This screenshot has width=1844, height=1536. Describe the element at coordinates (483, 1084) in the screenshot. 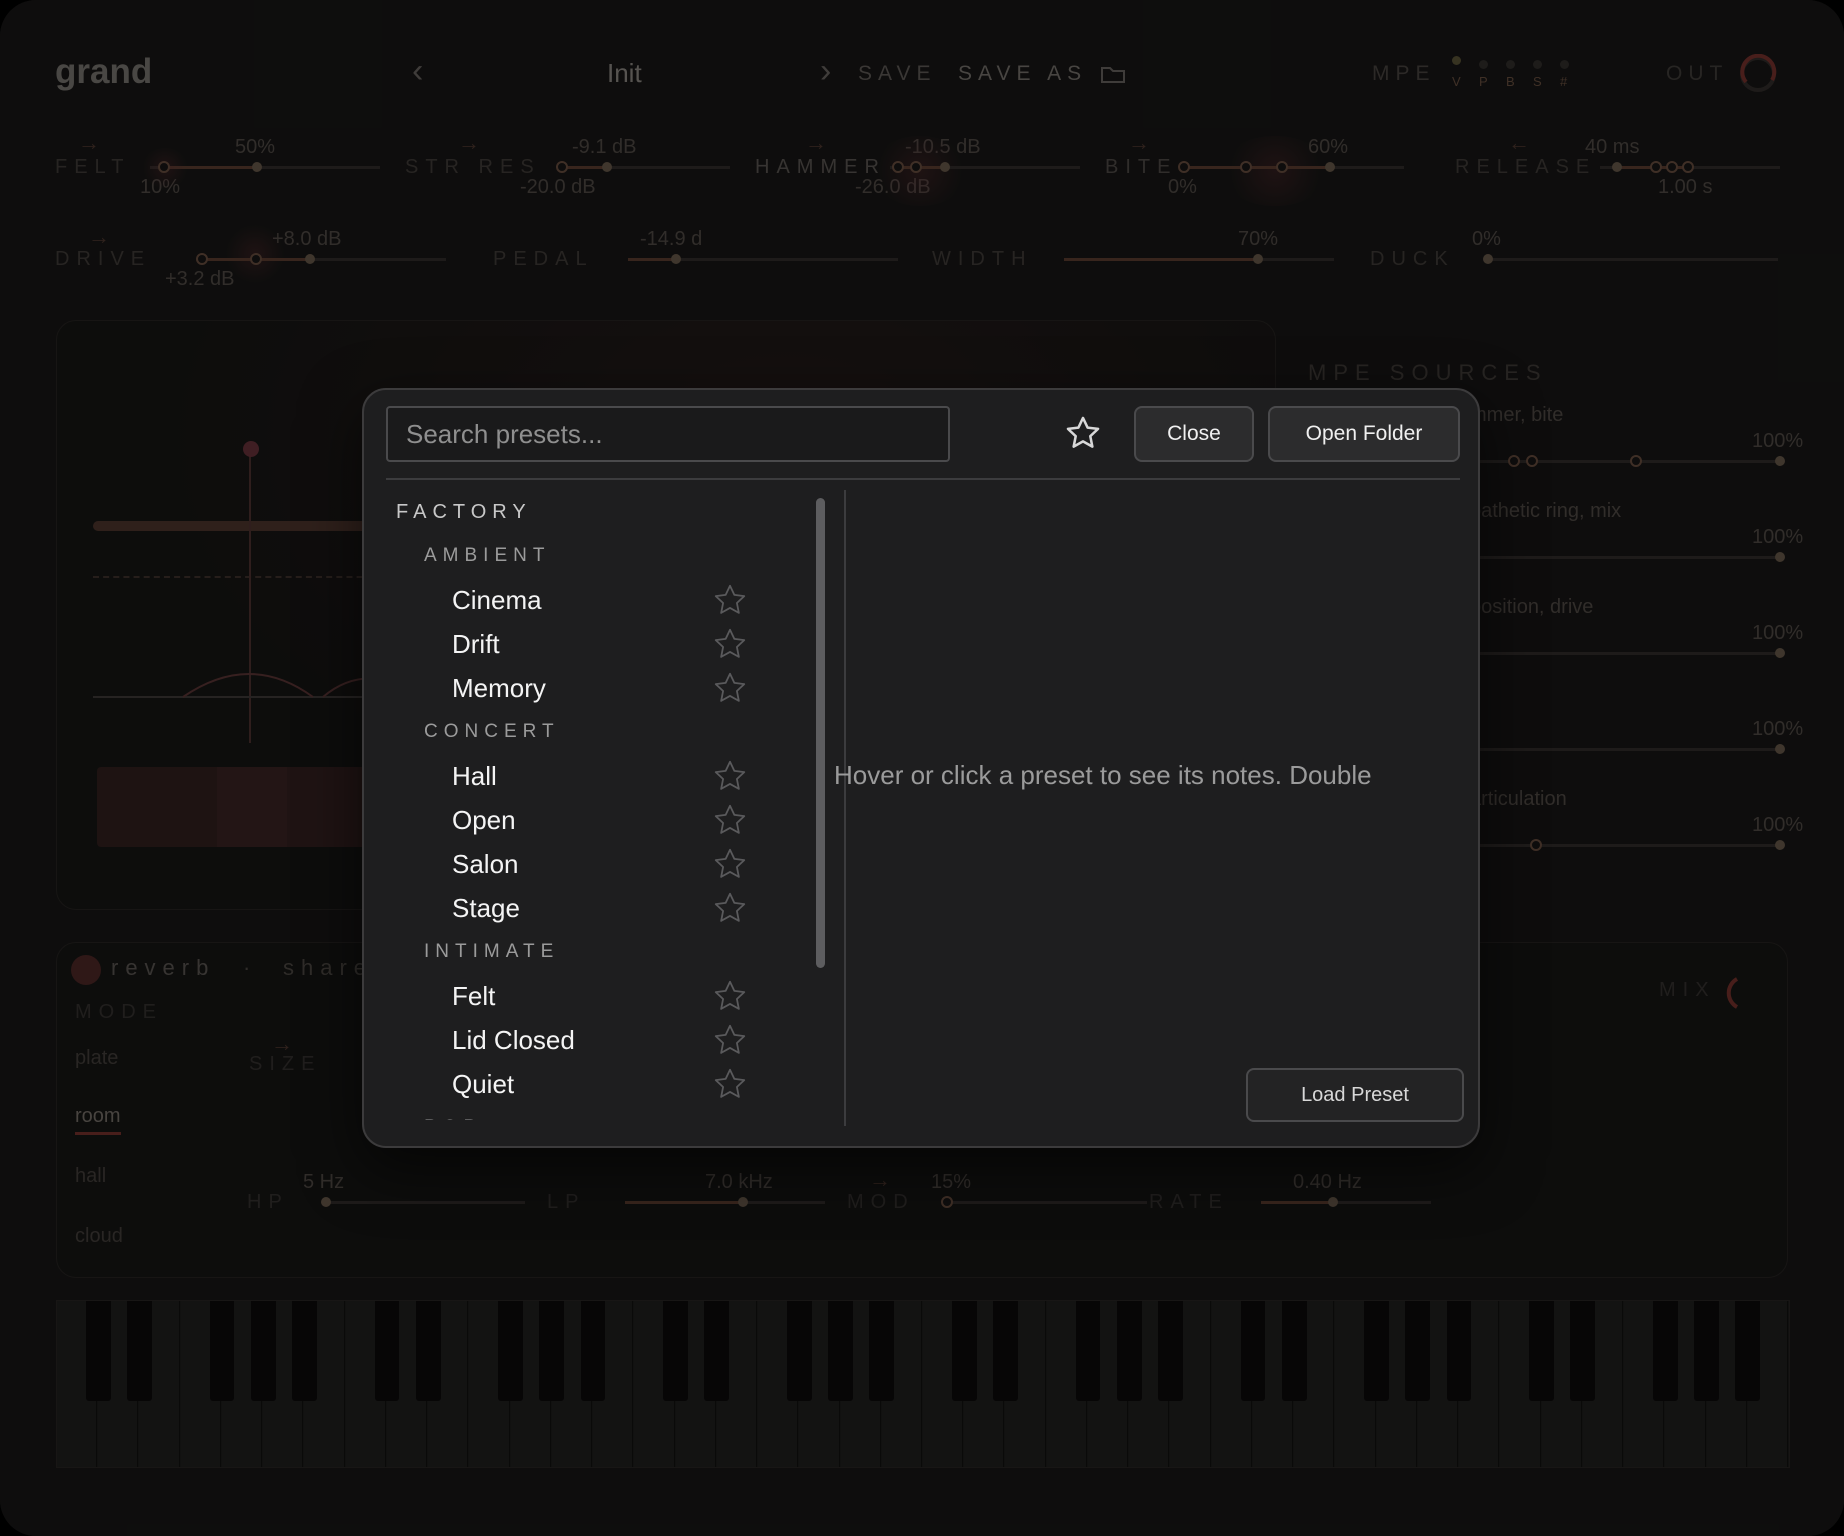

I see `preset-item-label: Quiet` at that location.